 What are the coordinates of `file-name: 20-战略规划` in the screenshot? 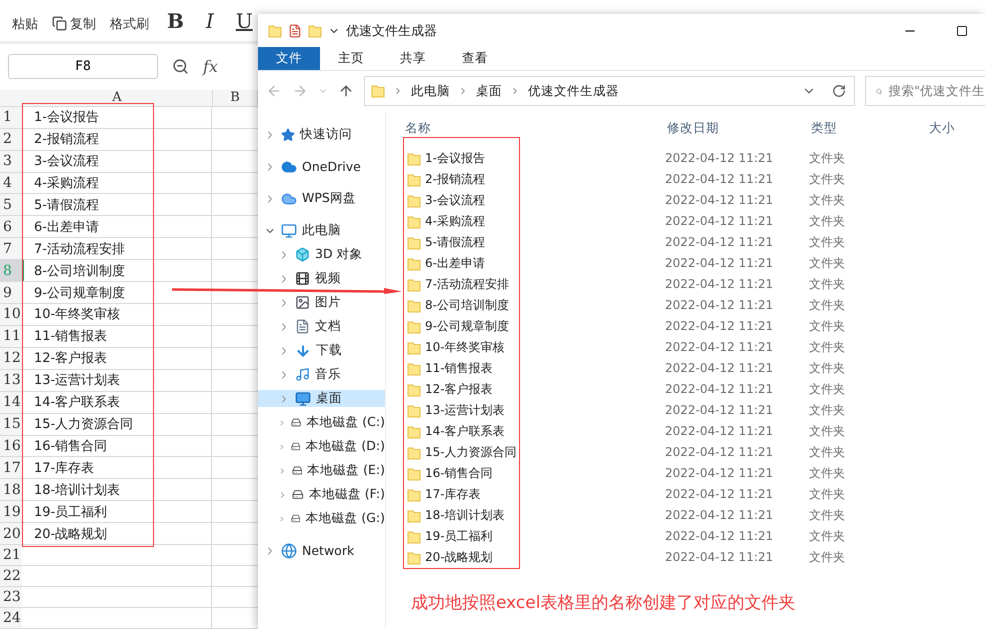 It's located at (459, 557).